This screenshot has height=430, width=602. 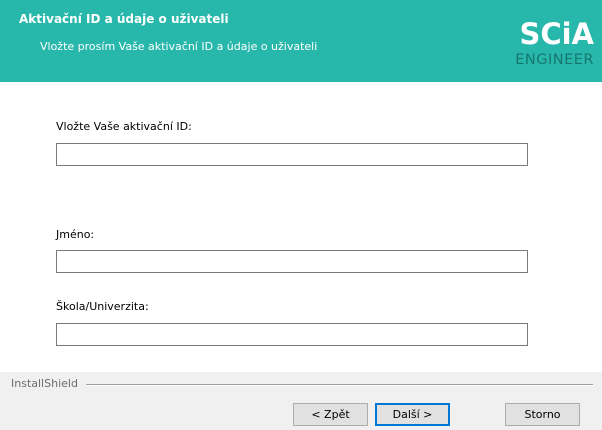 I want to click on footer-divider, so click(x=339, y=385).